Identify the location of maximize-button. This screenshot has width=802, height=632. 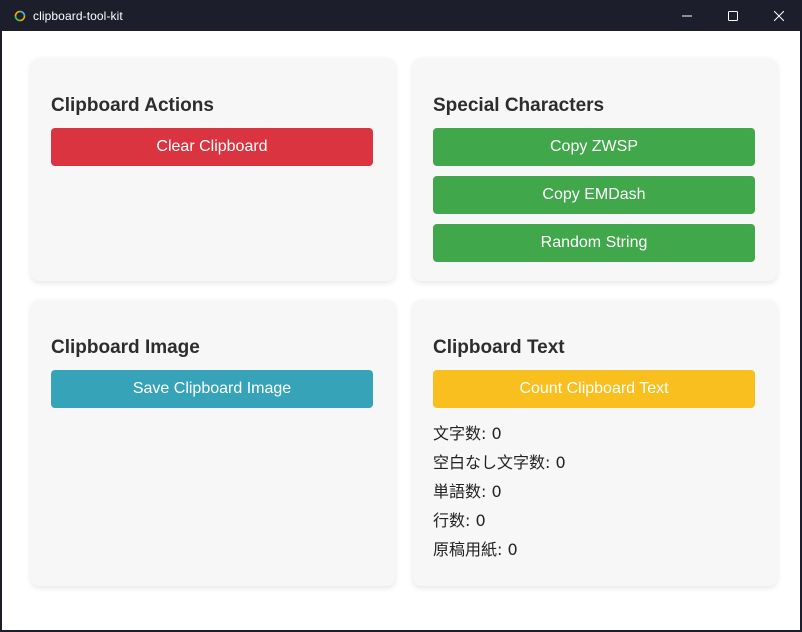
(733, 15).